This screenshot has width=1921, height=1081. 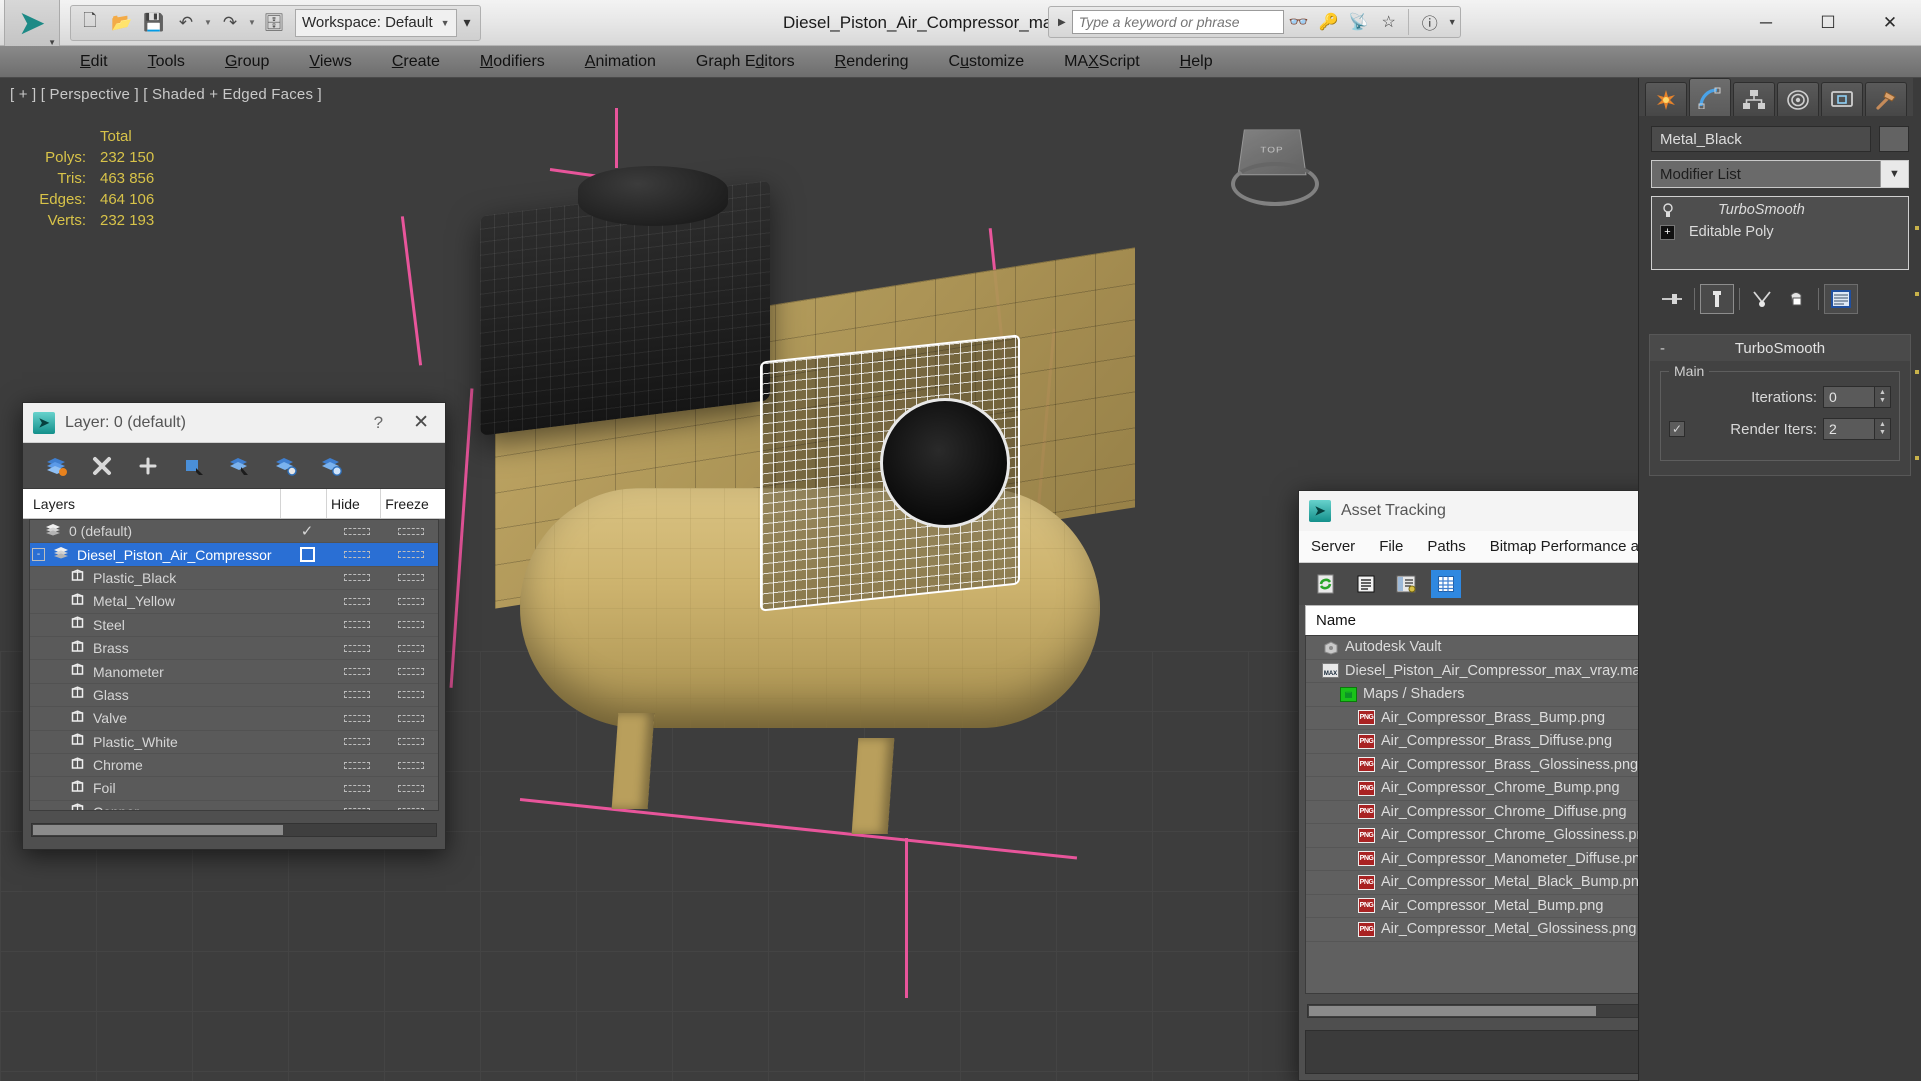 I want to click on menu-item-graph-editors: Graph Editors, so click(x=745, y=62).